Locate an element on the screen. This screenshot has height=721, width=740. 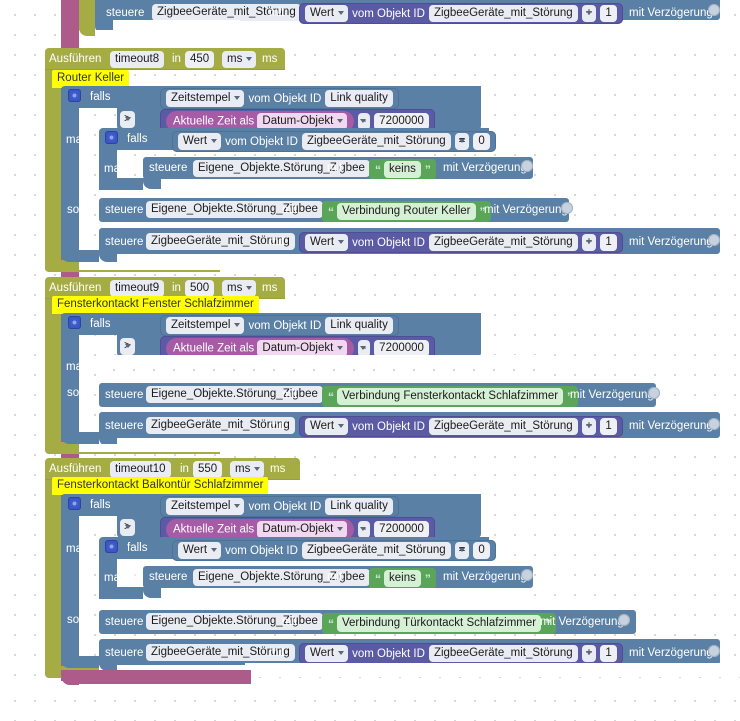
timeout10-right-value: 7200000 is located at coordinates (401, 529).